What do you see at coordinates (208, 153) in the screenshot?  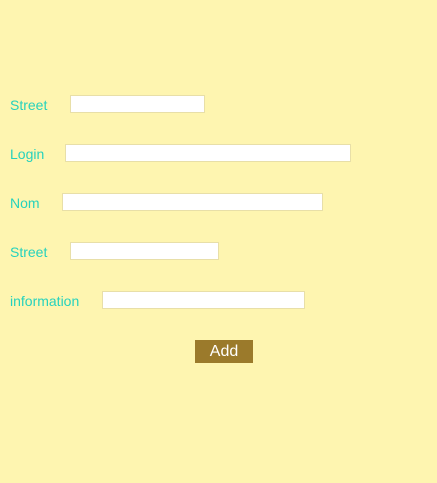 I see `login-input` at bounding box center [208, 153].